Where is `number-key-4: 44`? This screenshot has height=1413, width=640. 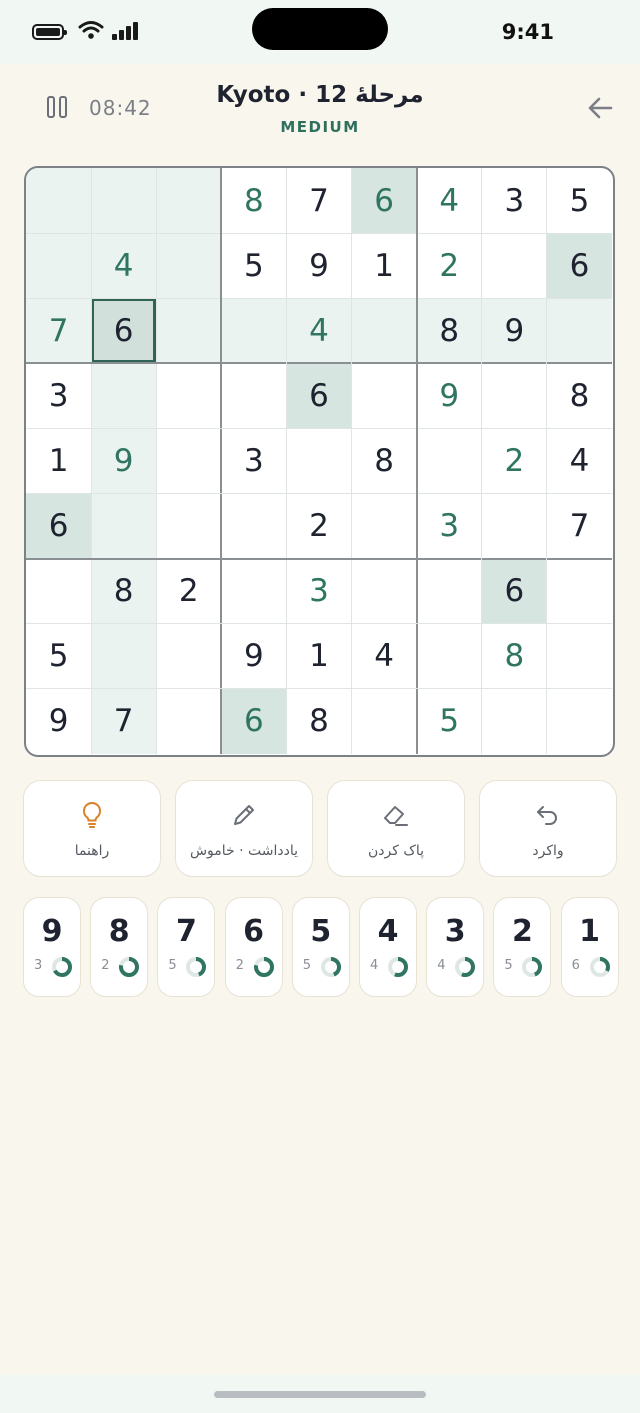
number-key-4: 44 is located at coordinates (388, 947).